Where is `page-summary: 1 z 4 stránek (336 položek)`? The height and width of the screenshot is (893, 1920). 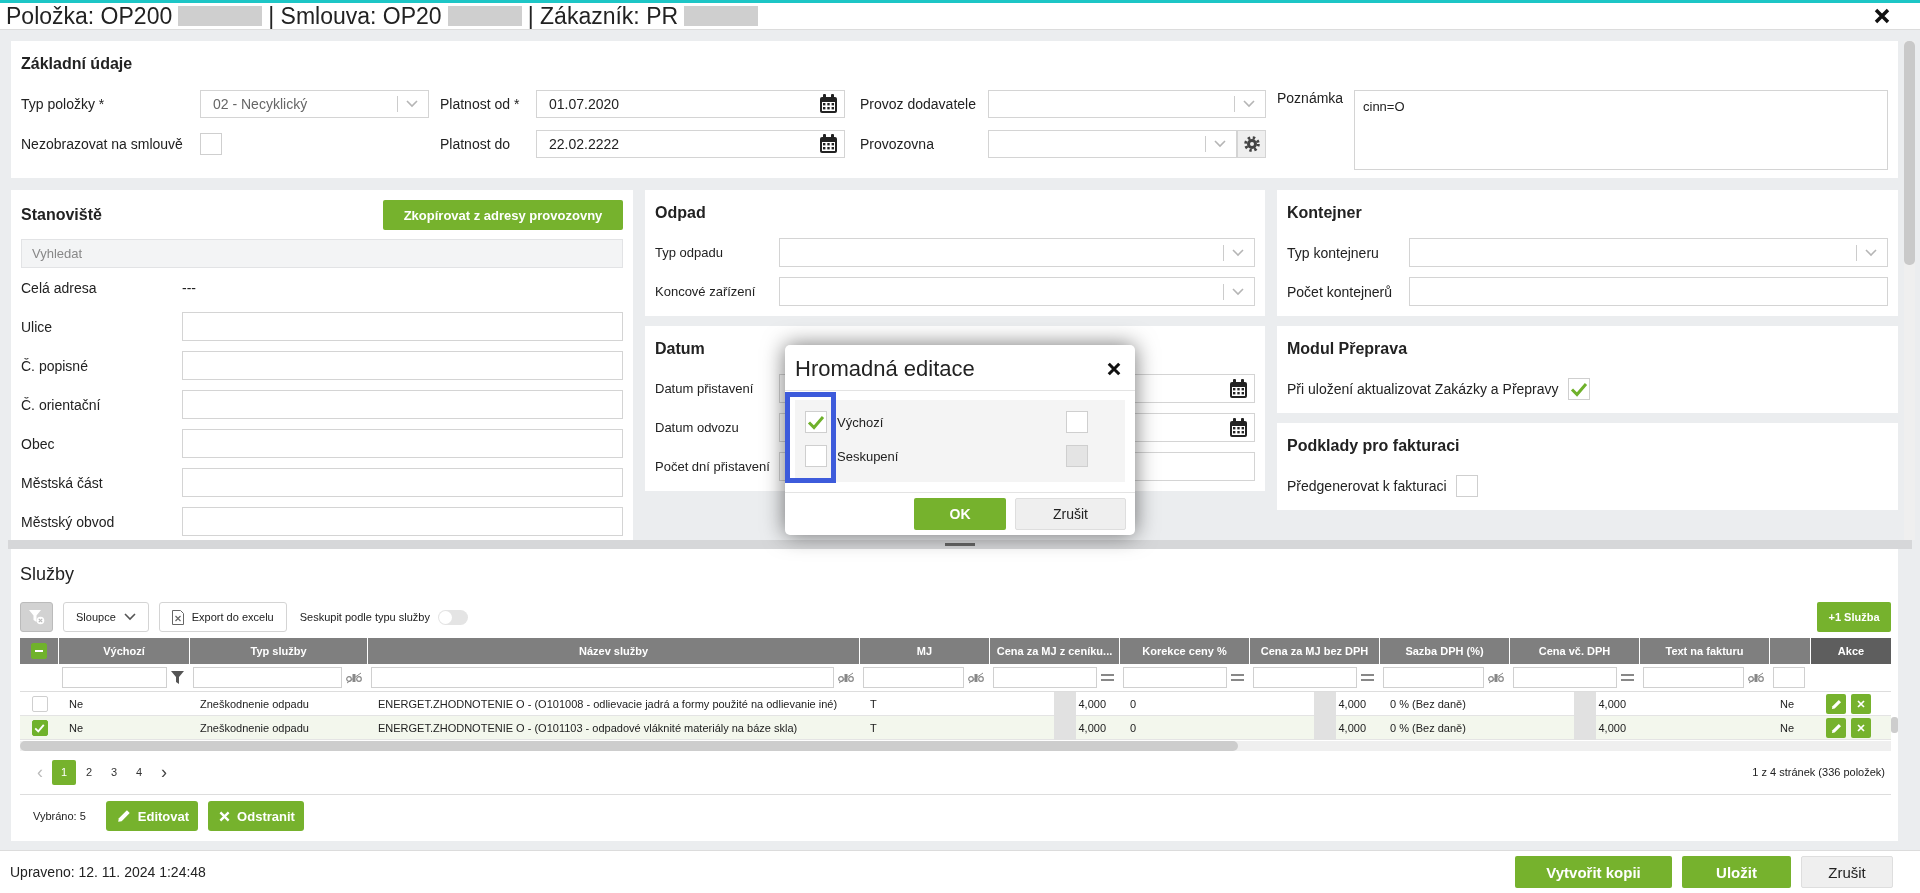
page-summary: 1 z 4 stránek (336 položek) is located at coordinates (1818, 772).